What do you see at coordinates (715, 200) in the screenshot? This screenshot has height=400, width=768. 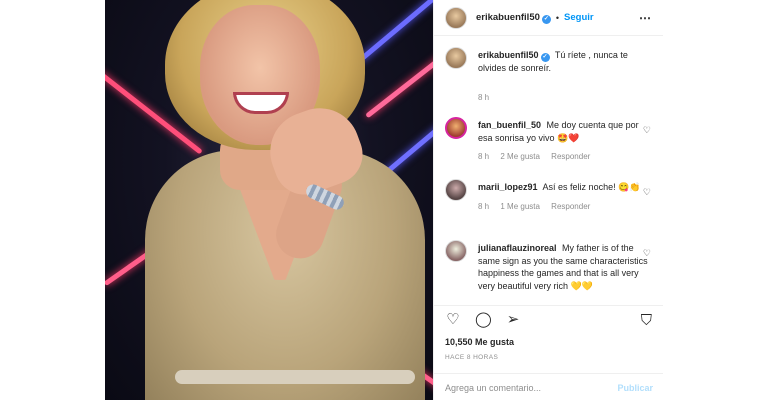 I see `right-margin` at bounding box center [715, 200].